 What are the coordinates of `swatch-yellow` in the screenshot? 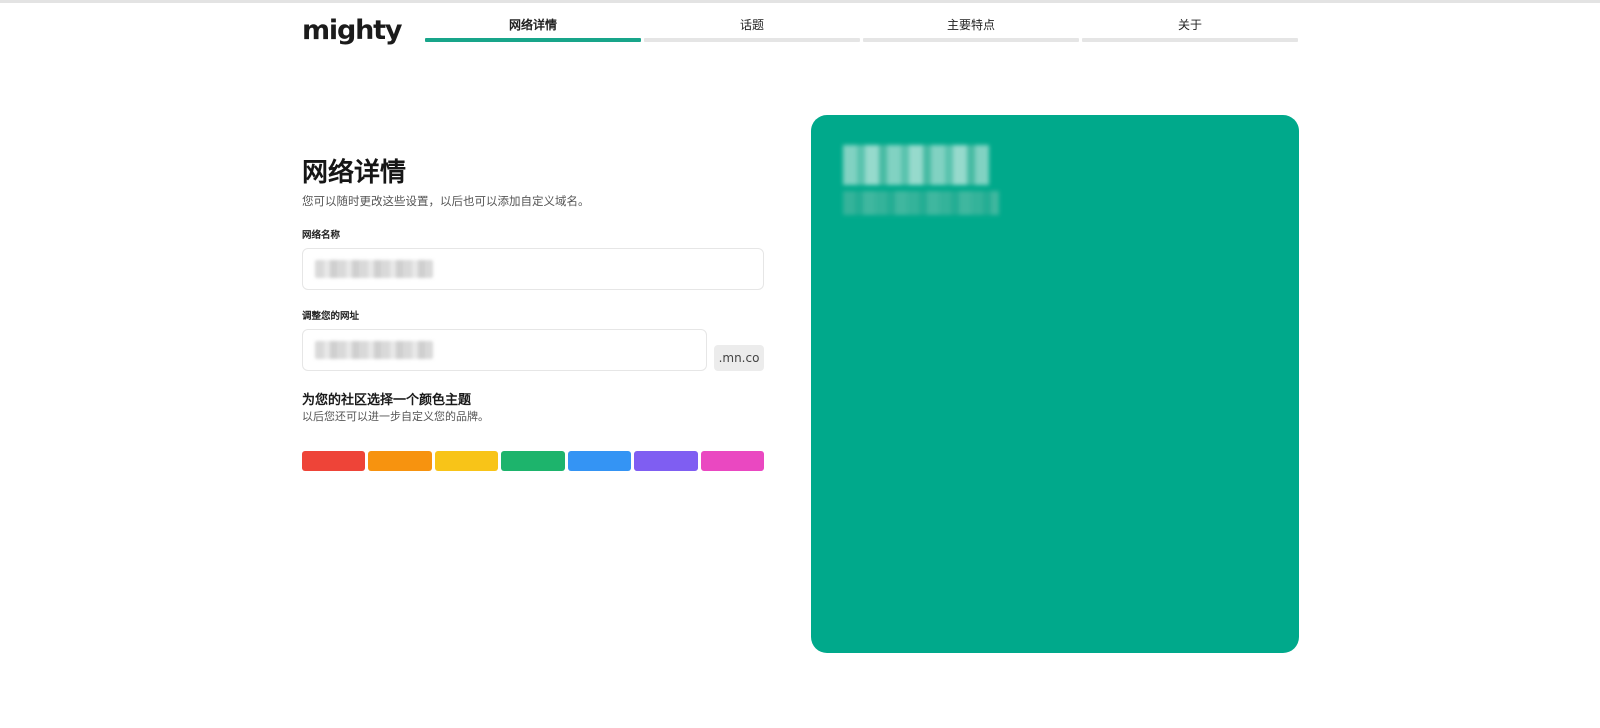 It's located at (466, 461).